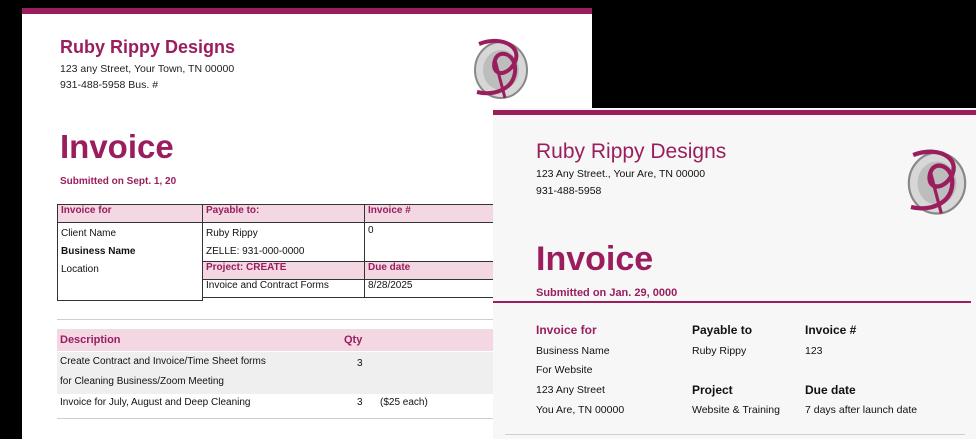 The image size is (976, 439). I want to click on invoice-for-header: Invoice for, so click(130, 213).